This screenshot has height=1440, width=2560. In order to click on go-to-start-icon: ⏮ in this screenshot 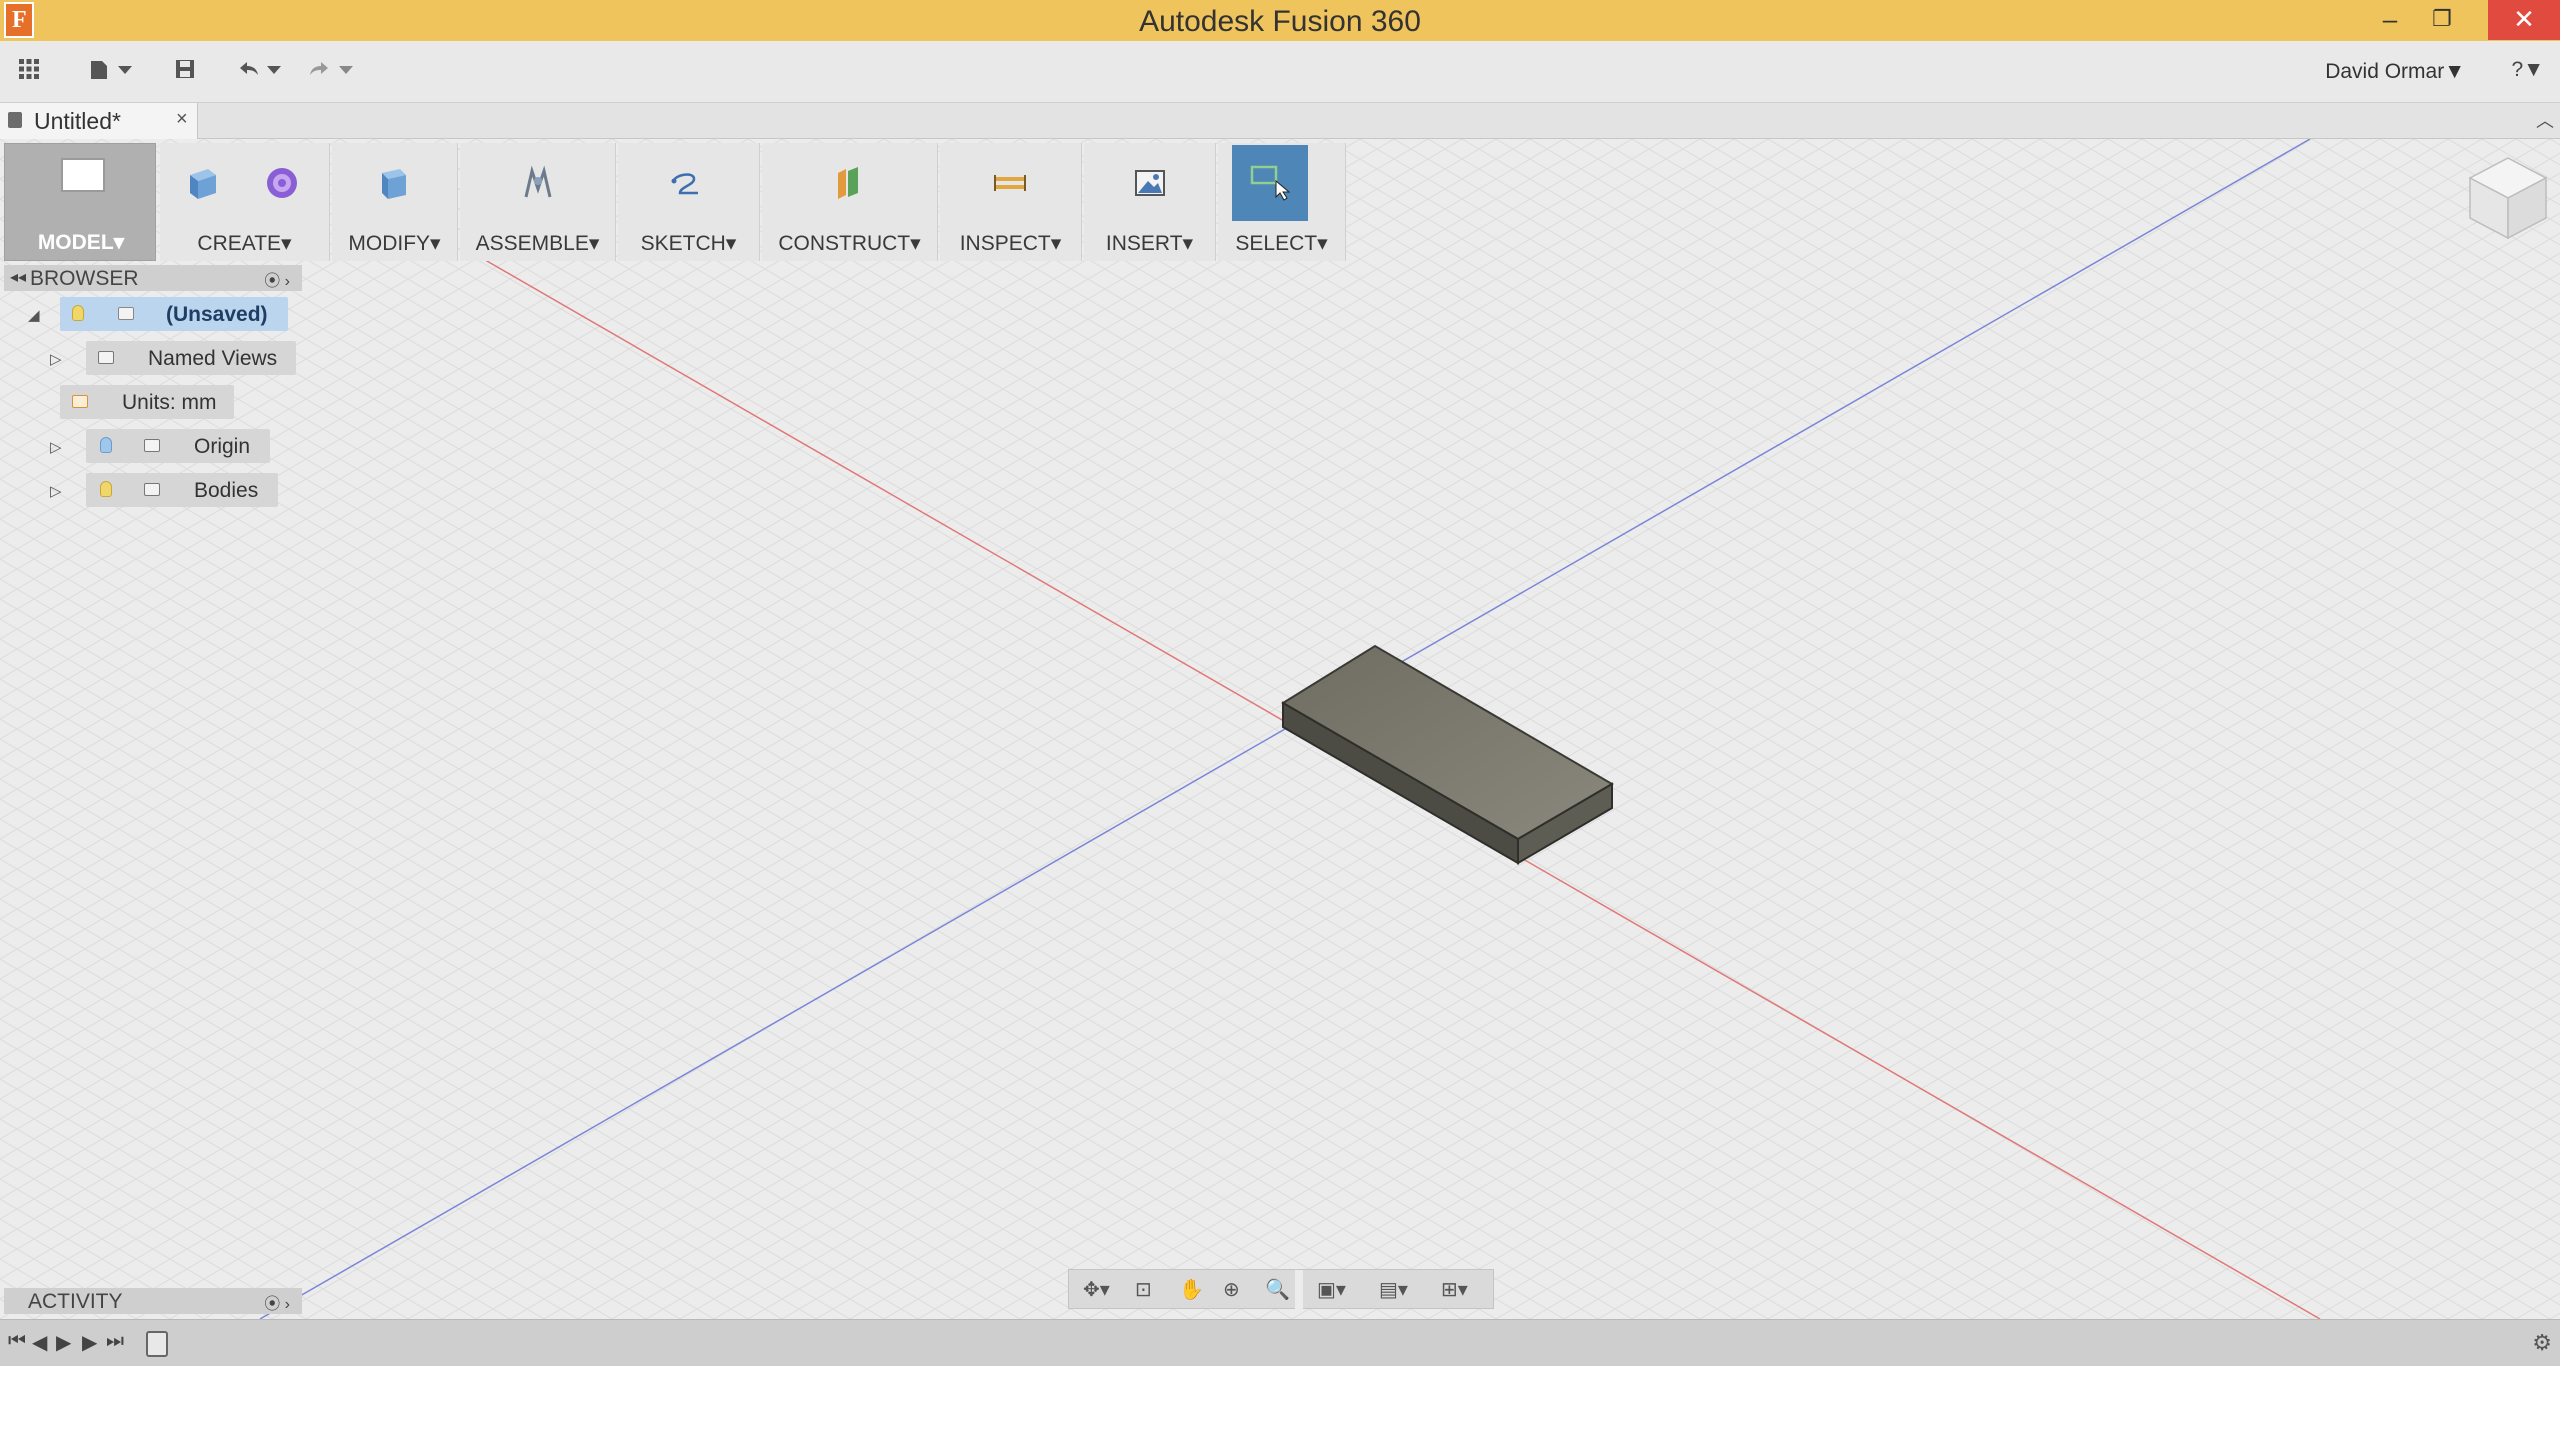, I will do `click(17, 1341)`.